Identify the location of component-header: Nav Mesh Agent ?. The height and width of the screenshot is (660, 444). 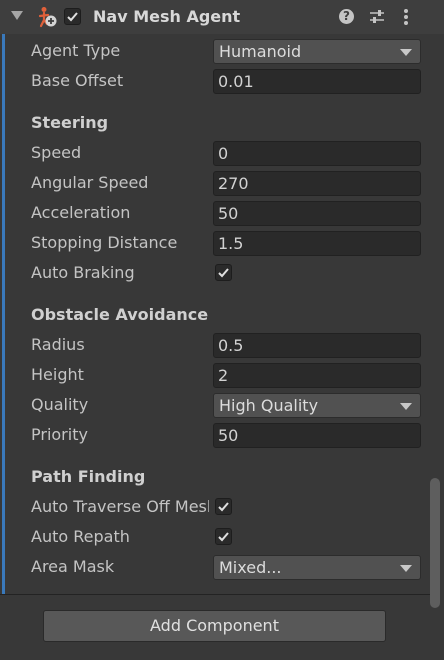
(222, 17).